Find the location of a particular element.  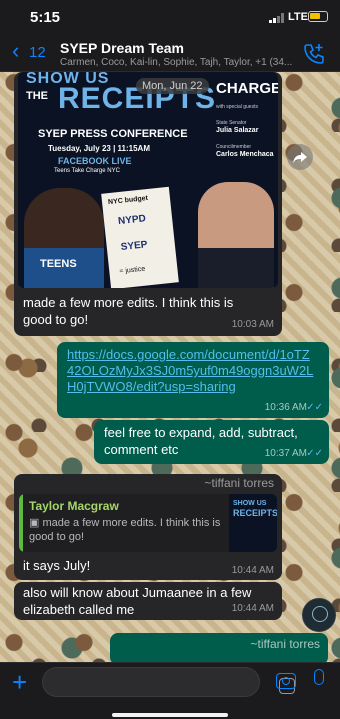

camera-icon is located at coordinates (286, 681).